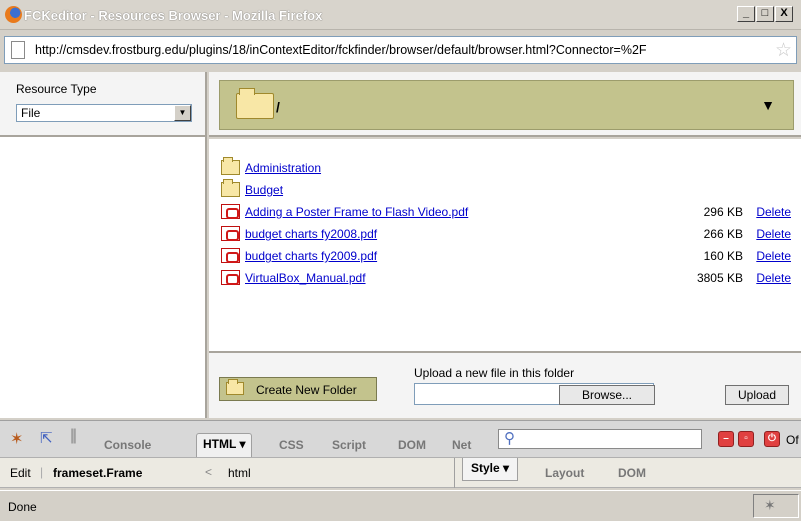 This screenshot has height=521, width=801. I want to click on path-panel: / ▼, so click(506, 105).